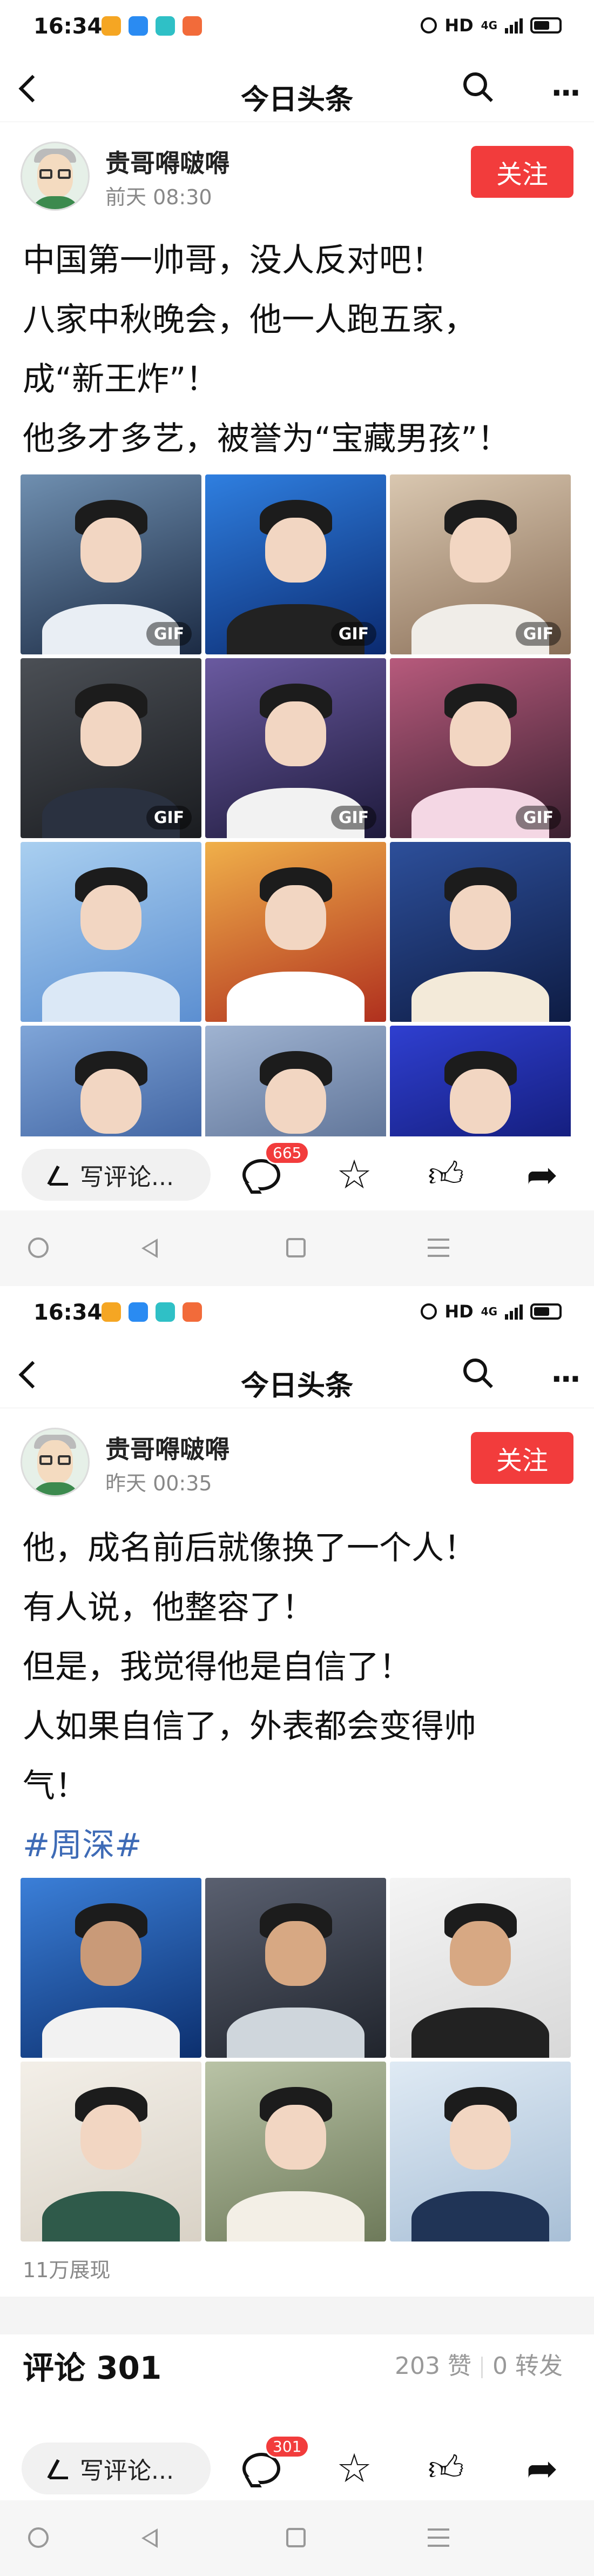 The height and width of the screenshot is (2576, 594). What do you see at coordinates (287, 2446) in the screenshot?
I see `comment-count-badge: 301` at bounding box center [287, 2446].